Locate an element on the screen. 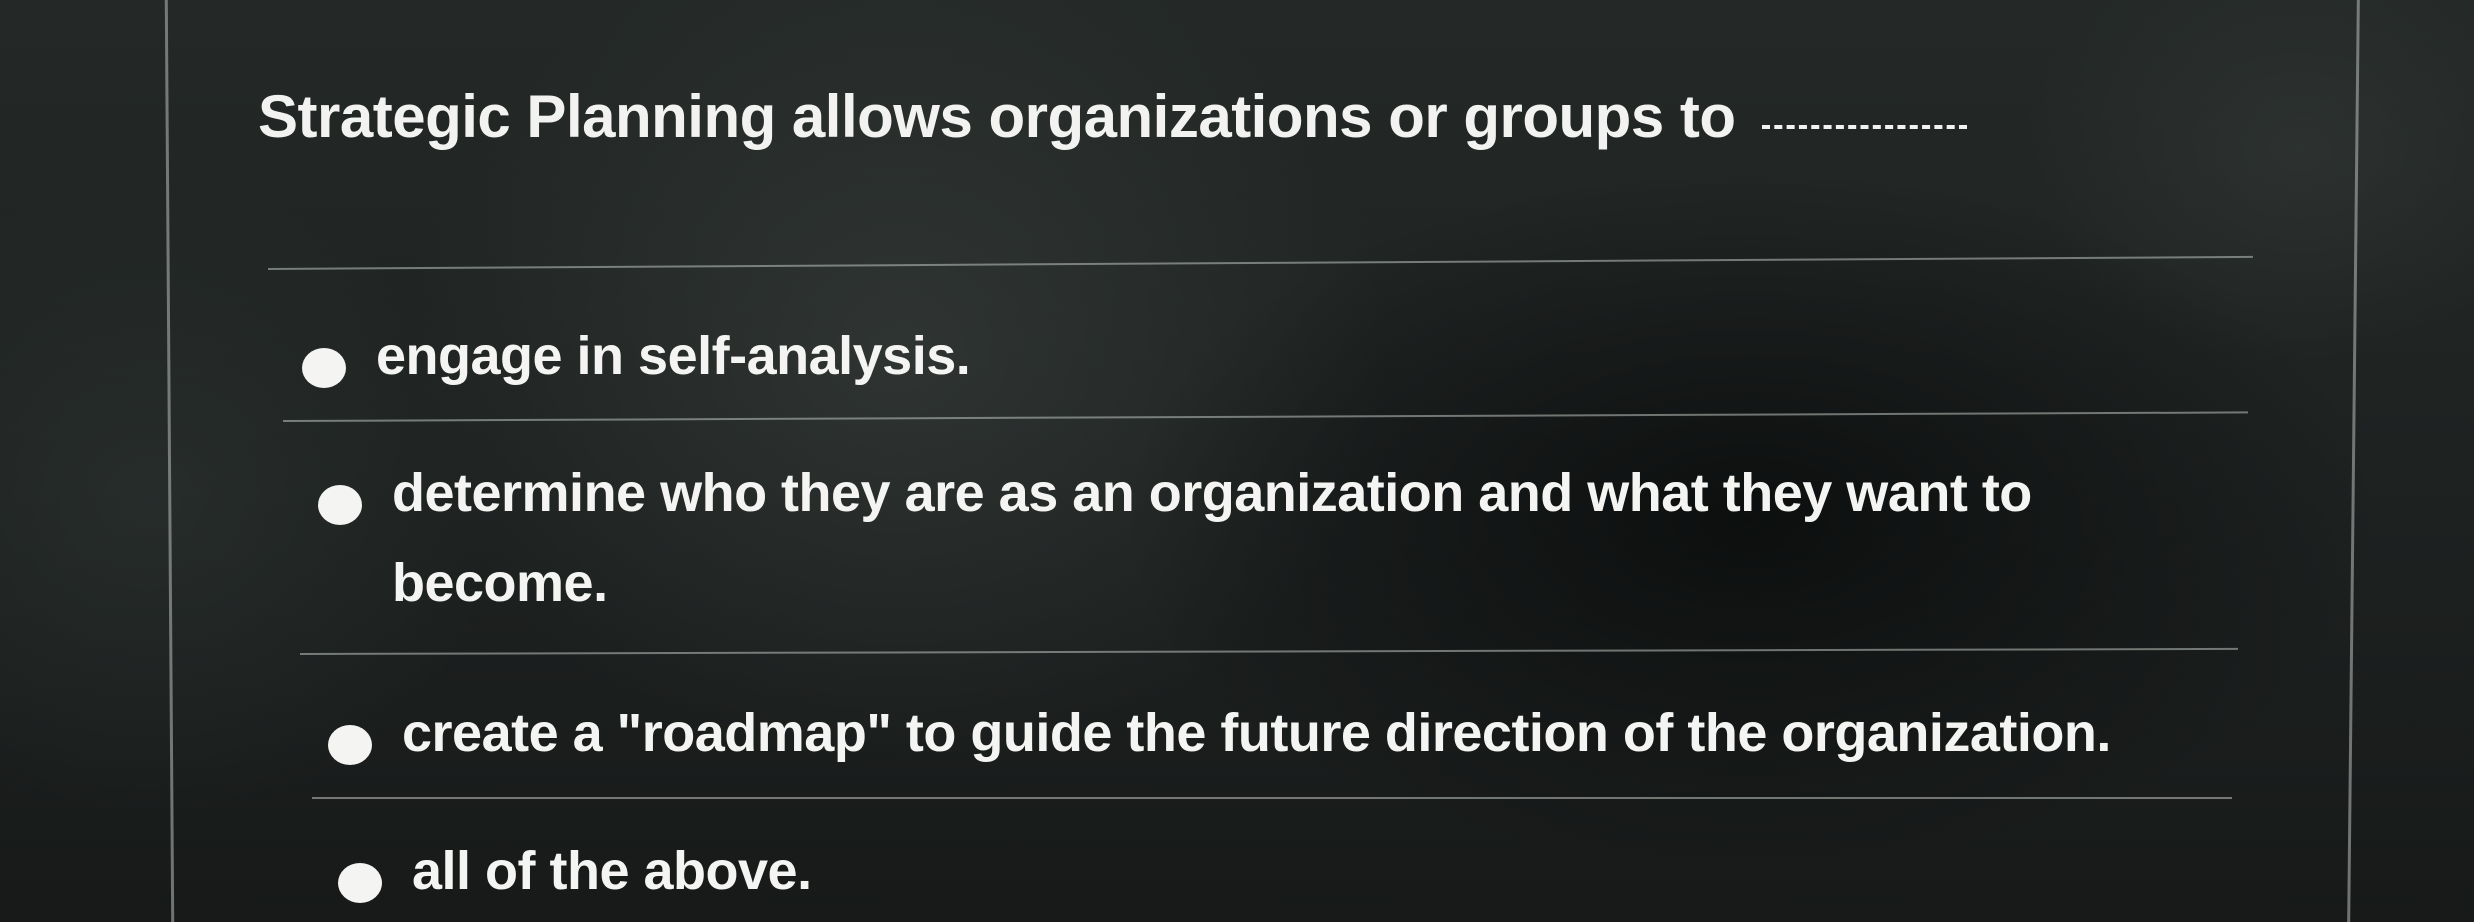  answer-option-label: engage in self-analysis. is located at coordinates (673, 356).